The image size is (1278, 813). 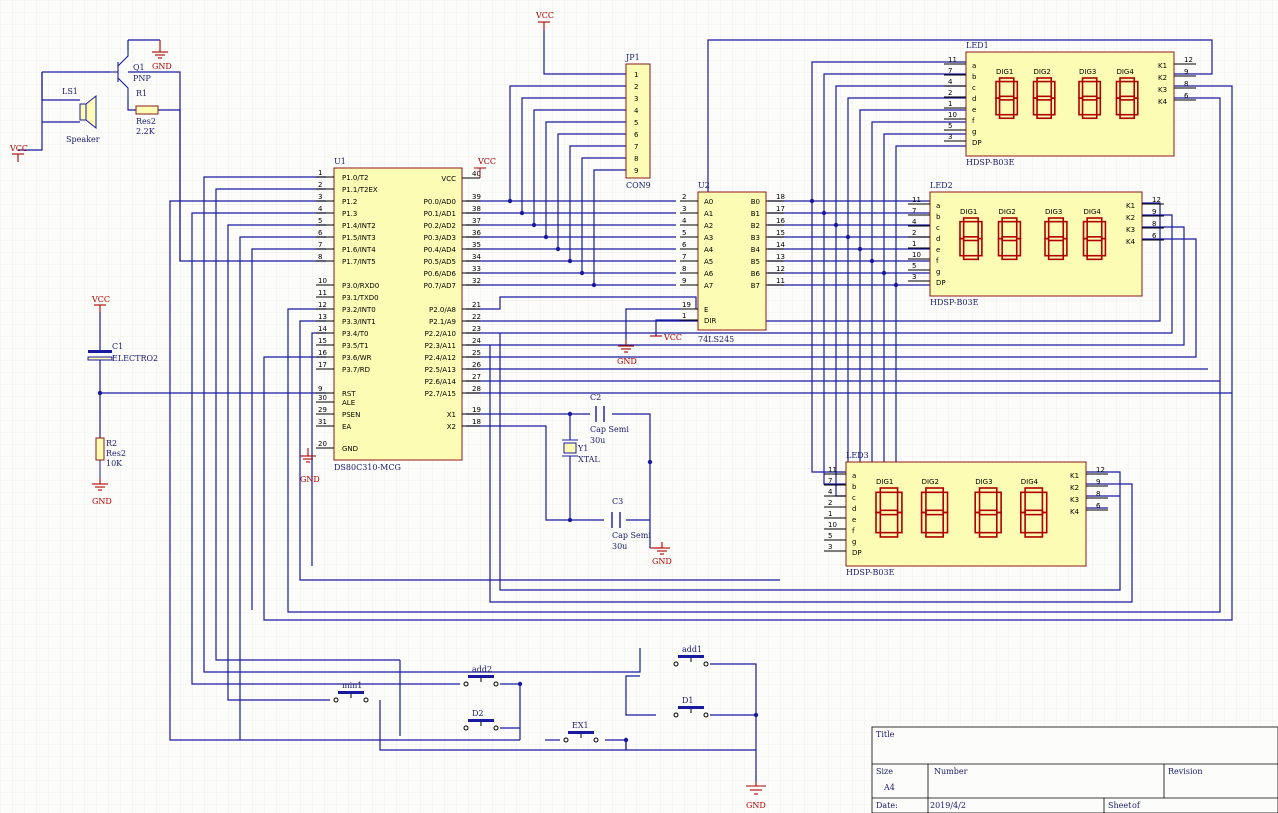 What do you see at coordinates (709, 274) in the screenshot?
I see `u2-pin-name: A6` at bounding box center [709, 274].